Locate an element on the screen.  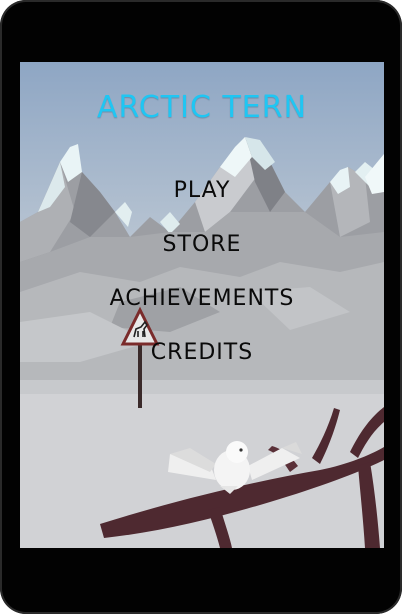
achievements-button: ACHIEVEMENTS is located at coordinates (202, 309).